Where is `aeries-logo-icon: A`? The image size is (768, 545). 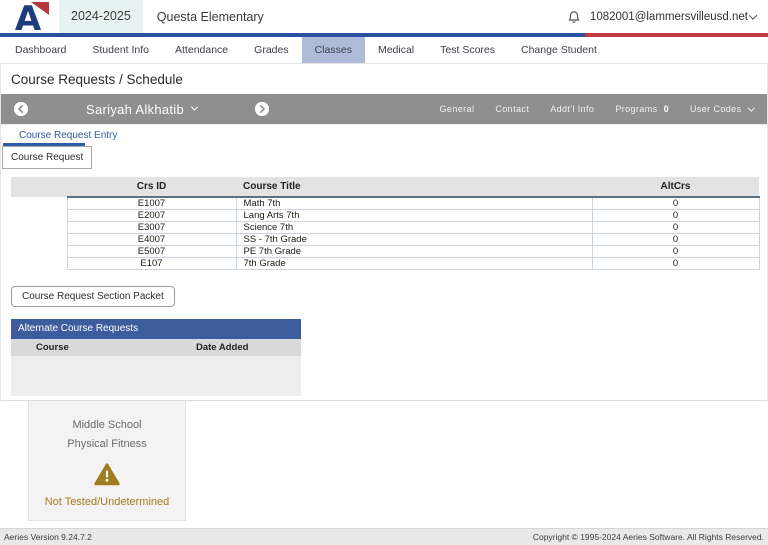 aeries-logo-icon: A is located at coordinates (28, 17).